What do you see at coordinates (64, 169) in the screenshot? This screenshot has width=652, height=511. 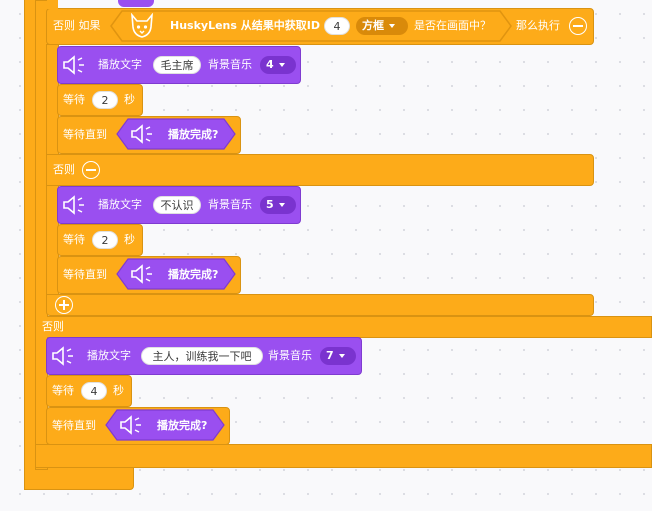 I see `else-label-1: 否则` at bounding box center [64, 169].